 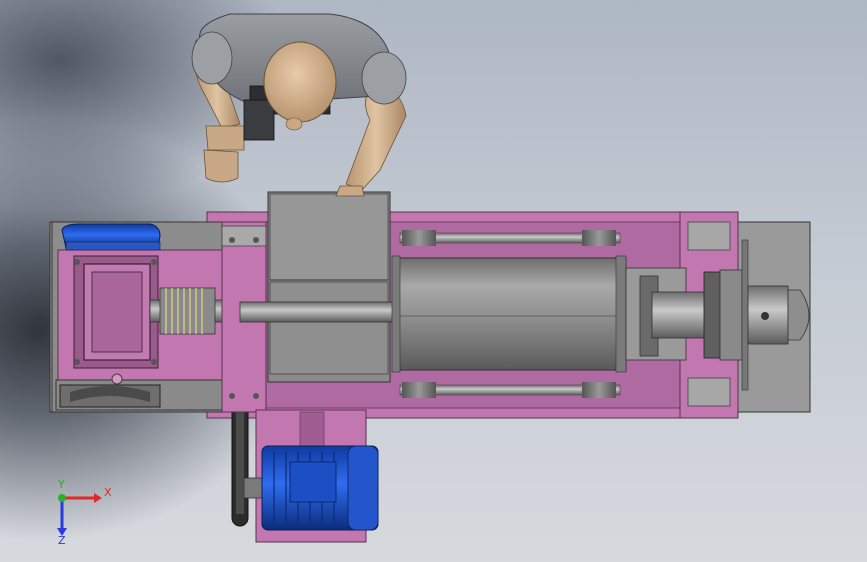 I want to click on electric-motor, so click(x=311, y=488).